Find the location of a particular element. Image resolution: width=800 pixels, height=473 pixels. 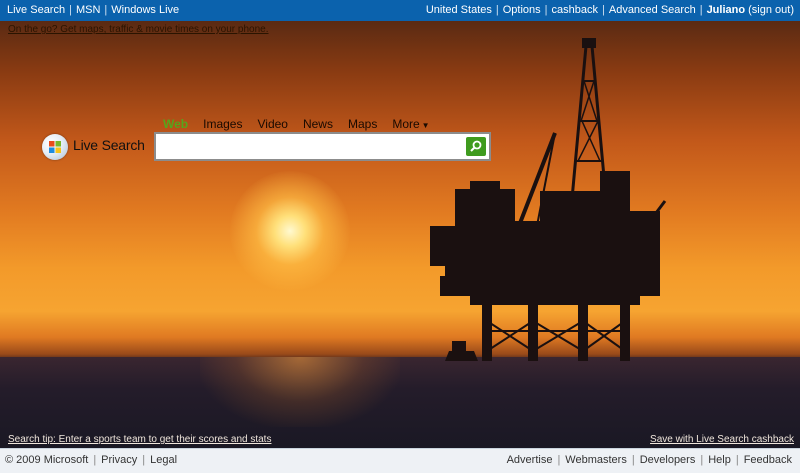

search-box is located at coordinates (322, 146).